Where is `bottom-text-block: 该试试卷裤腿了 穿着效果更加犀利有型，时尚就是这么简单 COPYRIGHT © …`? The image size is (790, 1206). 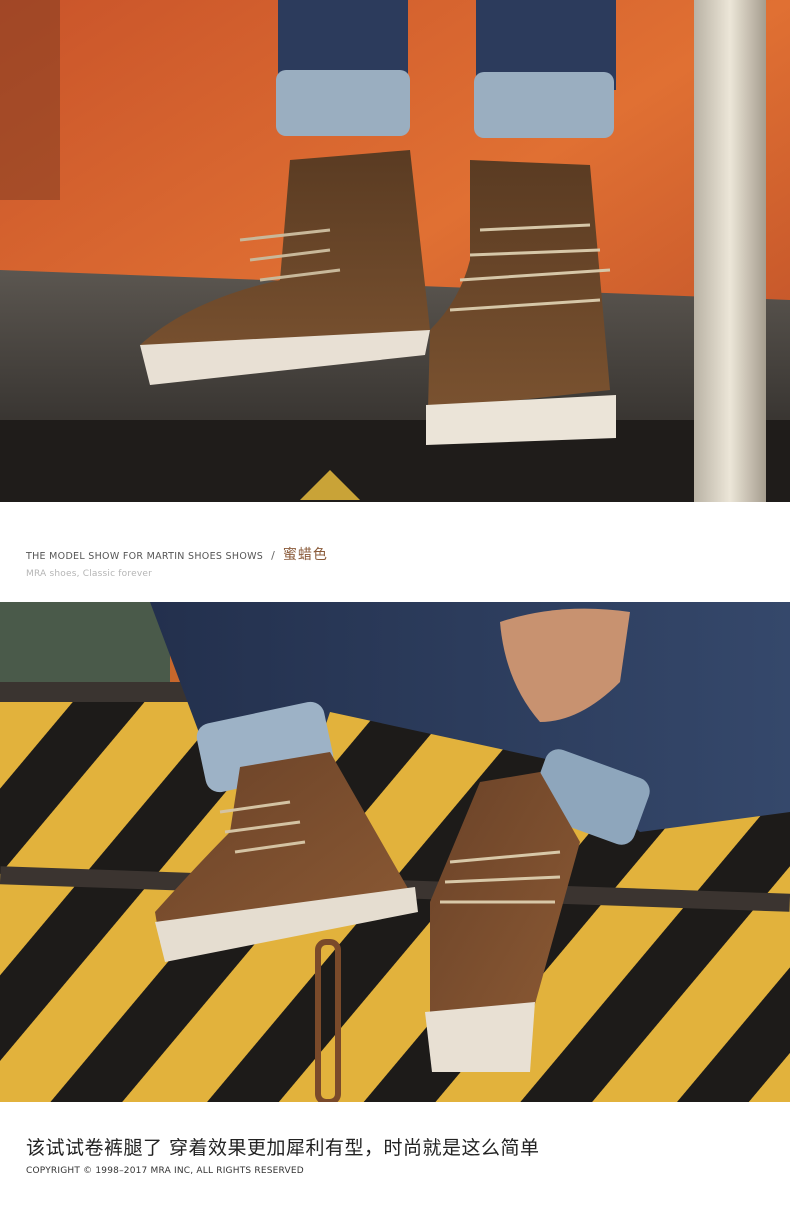
bottom-text-block: 该试试卷裤腿了 穿着效果更加犀利有型，时尚就是这么简单 COPYRIGHT © … is located at coordinates (396, 1154).